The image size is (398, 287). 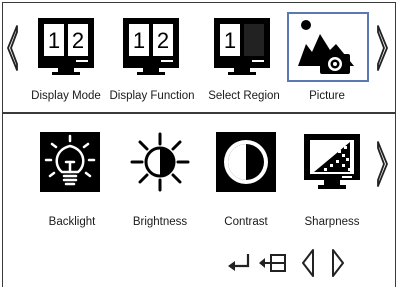 I want to click on picture-label: Picture, so click(x=327, y=96).